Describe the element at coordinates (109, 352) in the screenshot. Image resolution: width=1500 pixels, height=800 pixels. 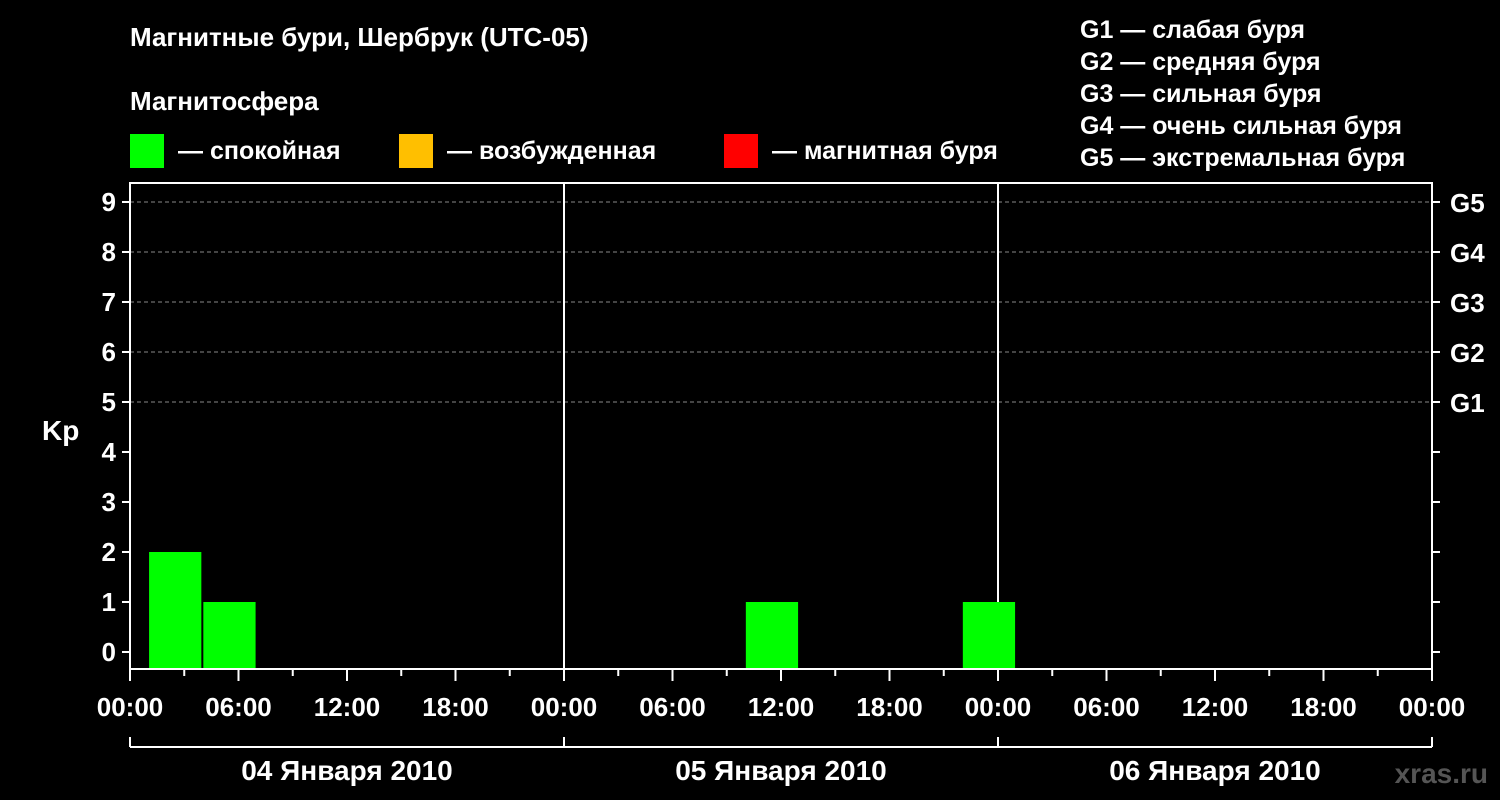
I see `y-tick-label: 6` at that location.